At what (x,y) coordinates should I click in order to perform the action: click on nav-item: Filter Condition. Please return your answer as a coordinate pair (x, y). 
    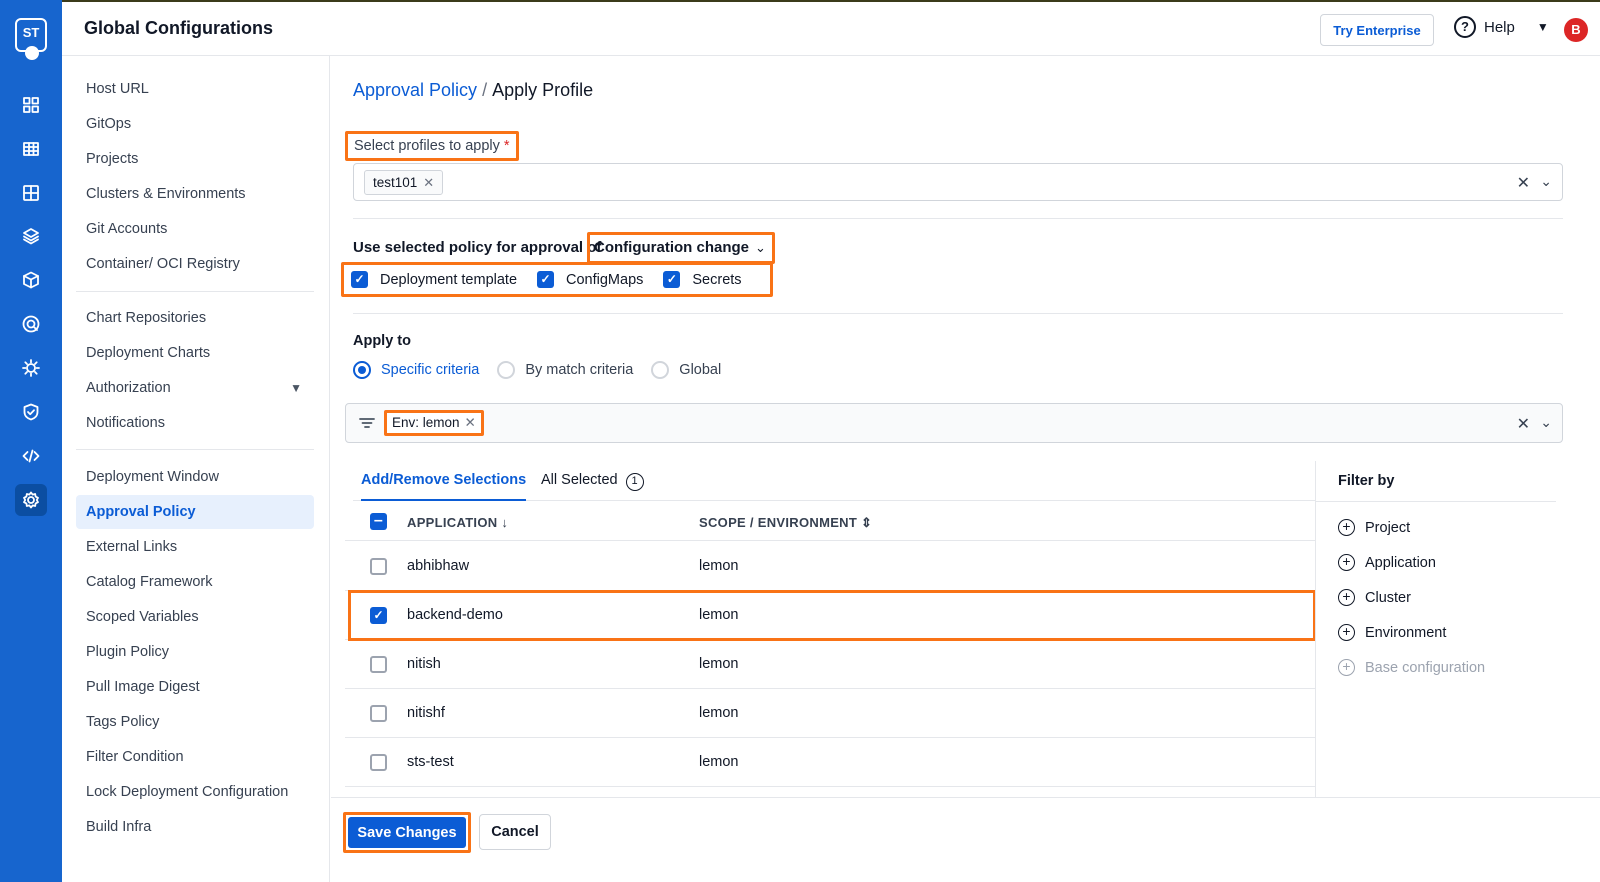
    Looking at the image, I should click on (195, 757).